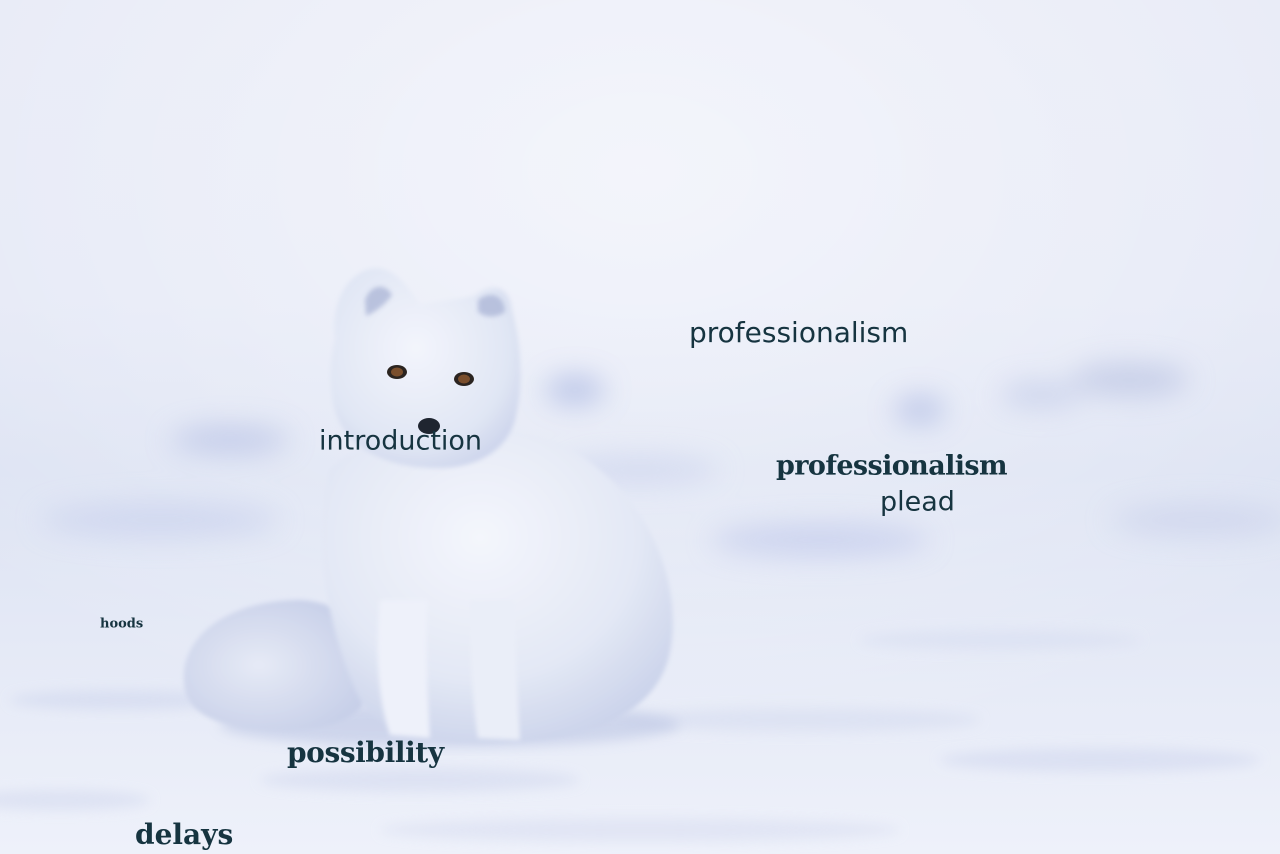 This screenshot has height=854, width=1280. What do you see at coordinates (892, 466) in the screenshot?
I see `overlay-word-professionalism-bold: professionalism` at bounding box center [892, 466].